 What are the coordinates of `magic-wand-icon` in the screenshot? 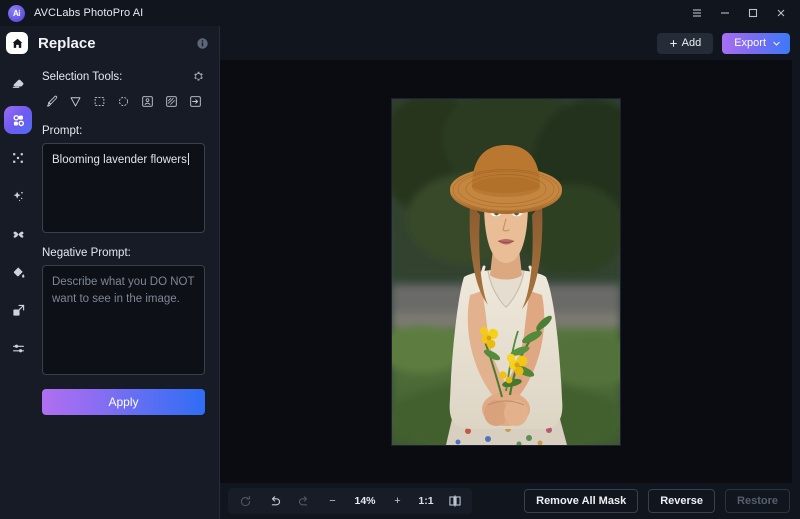 It's located at (18, 196).